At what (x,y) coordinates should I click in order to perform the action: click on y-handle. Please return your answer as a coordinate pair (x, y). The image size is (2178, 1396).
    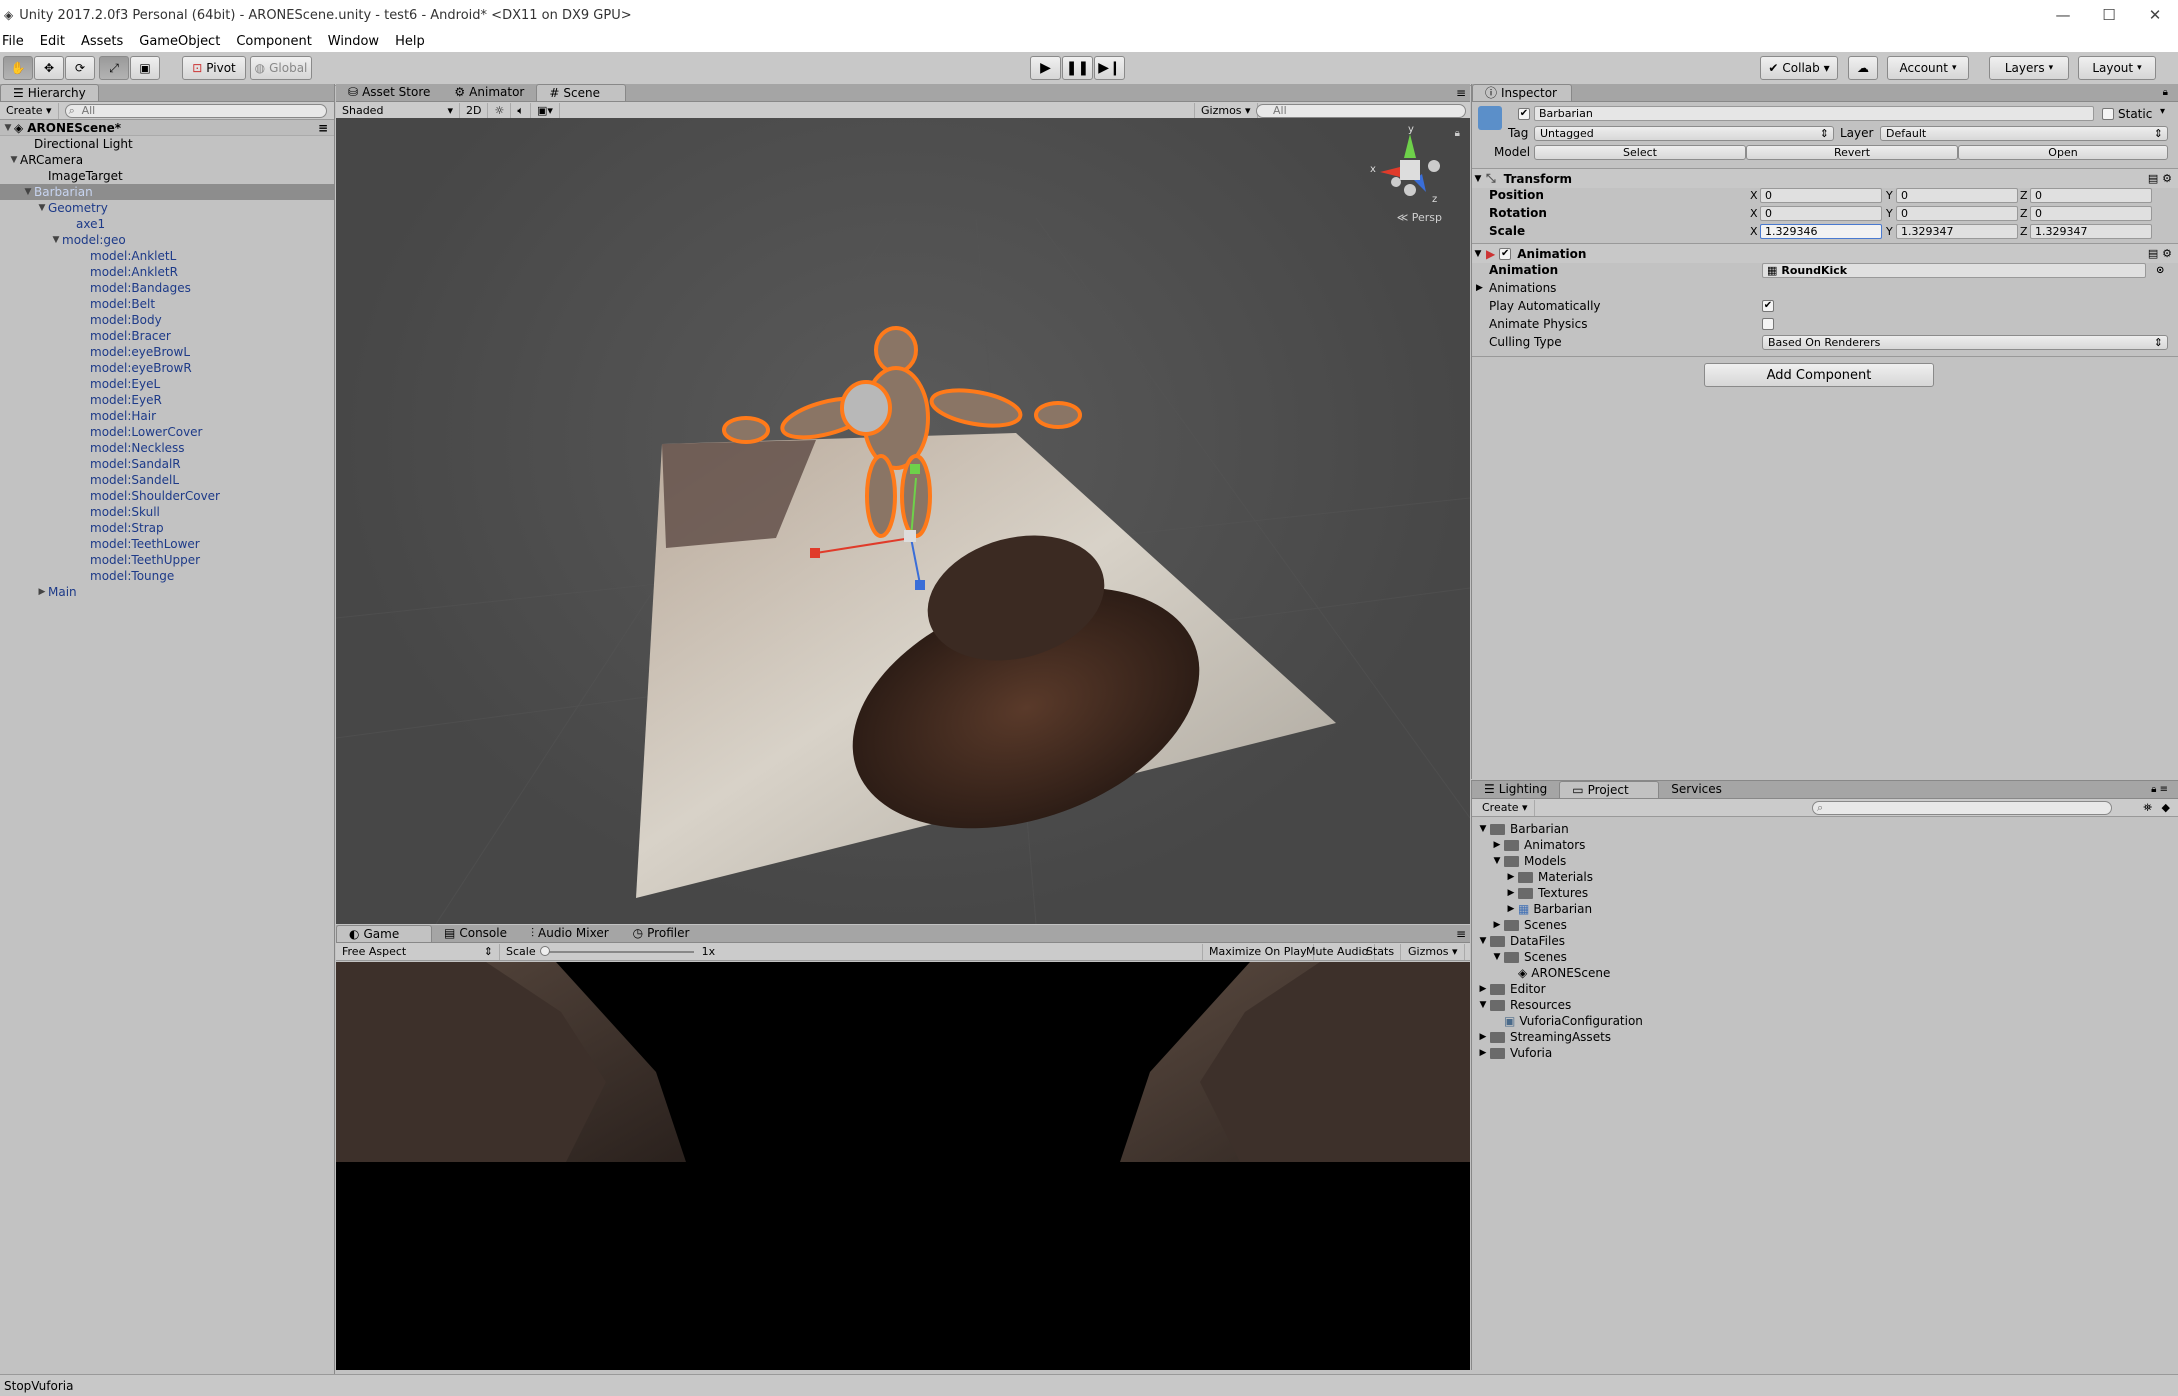
    Looking at the image, I should click on (915, 469).